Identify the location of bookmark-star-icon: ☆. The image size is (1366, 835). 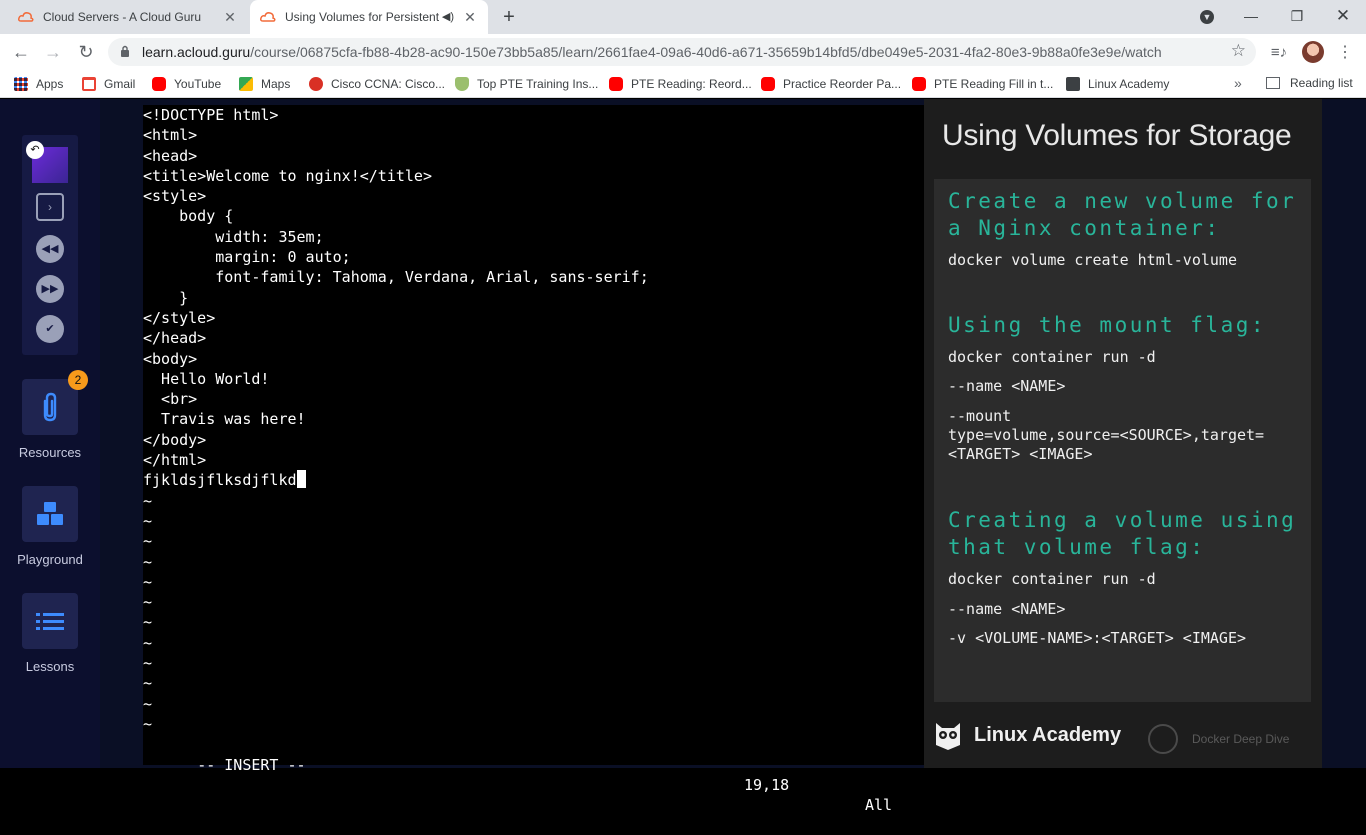
(1238, 51).